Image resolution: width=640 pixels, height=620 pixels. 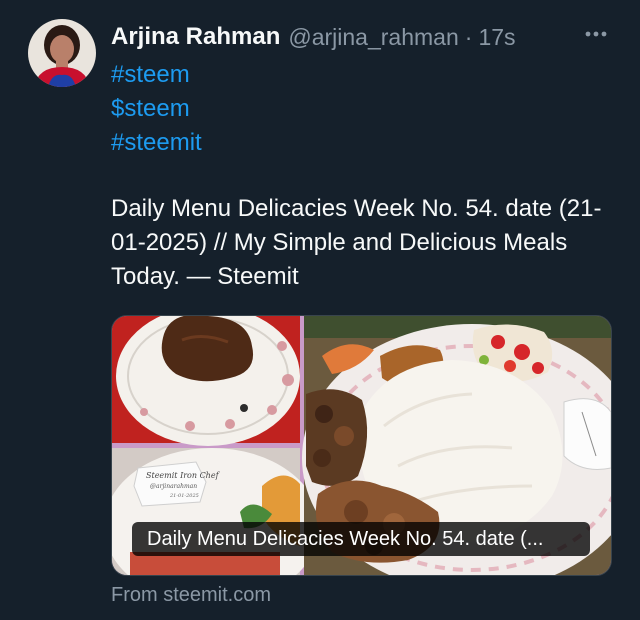 What do you see at coordinates (183, 475) in the screenshot?
I see `svg-text: Steemit Iron Chef` at bounding box center [183, 475].